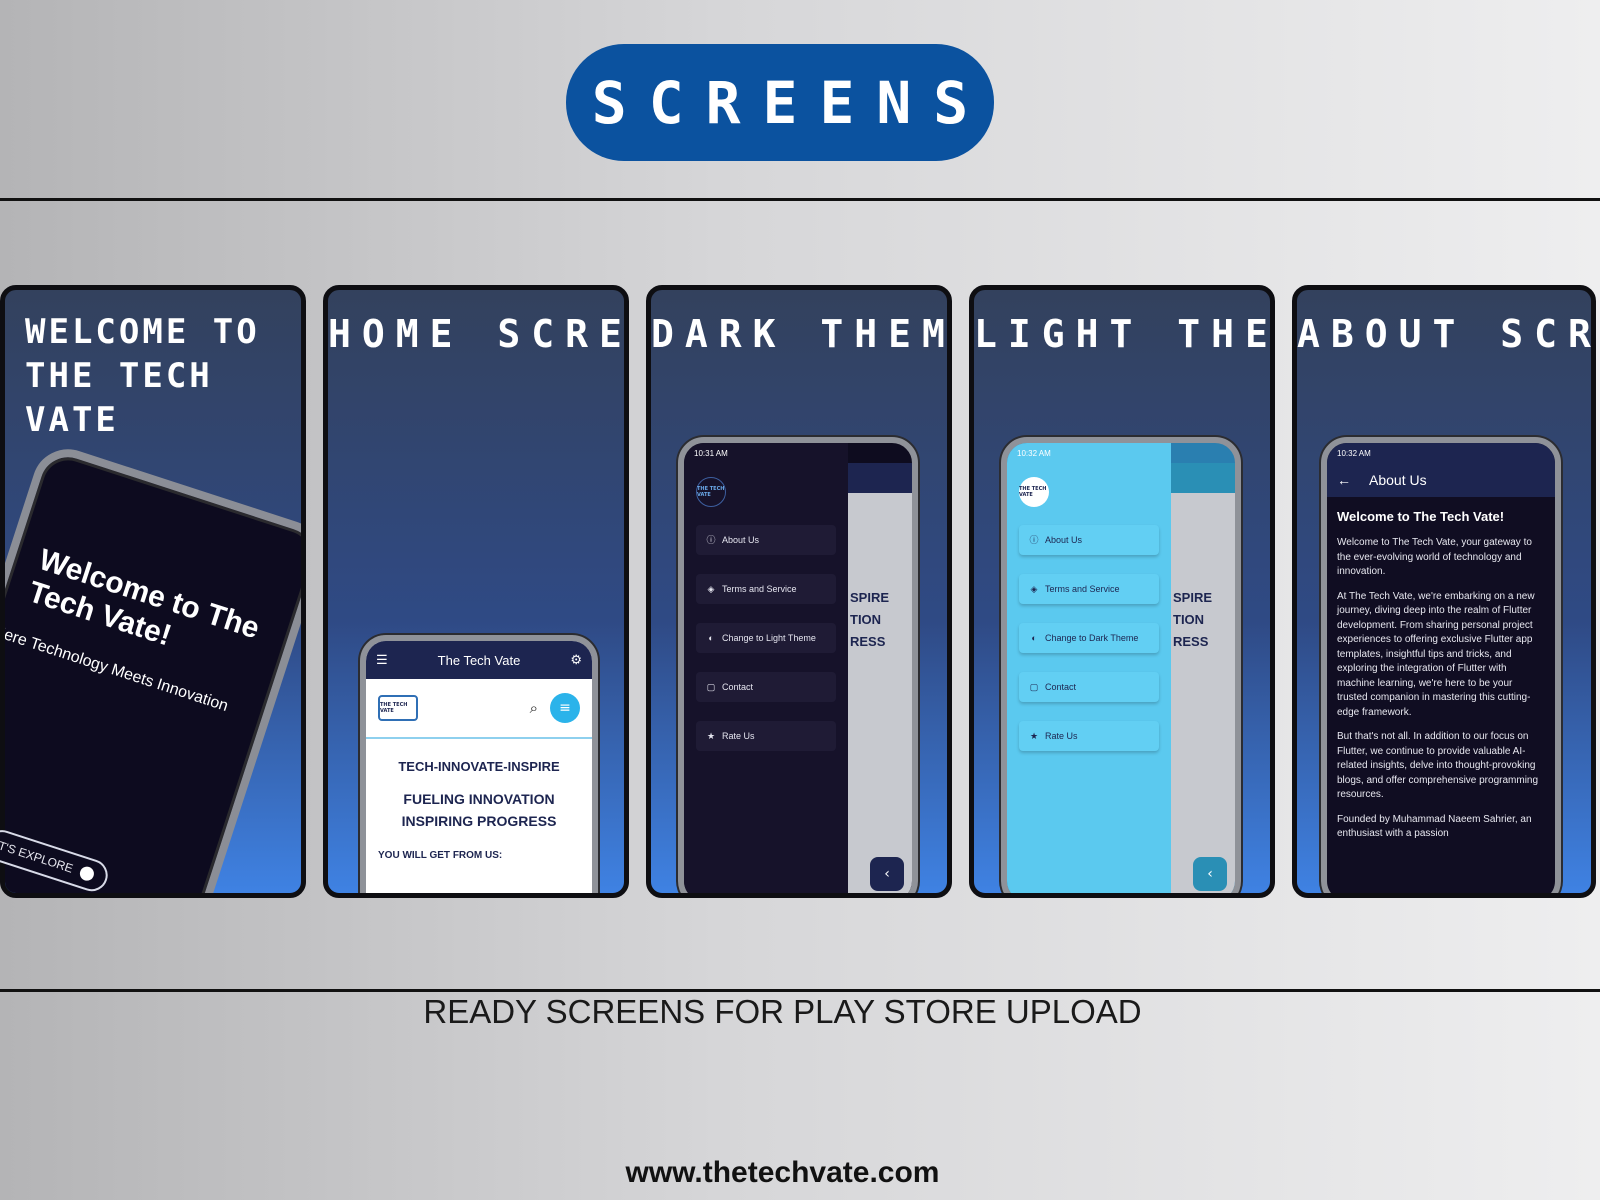  What do you see at coordinates (479, 709) in the screenshot?
I see `home-header: THE TECH VATE ⌕ ≡` at bounding box center [479, 709].